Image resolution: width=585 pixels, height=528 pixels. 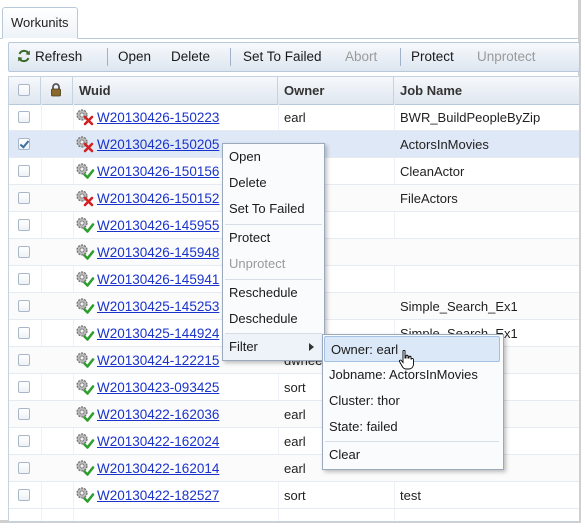 What do you see at coordinates (175, 90) in the screenshot?
I see `wuid-column-header: Wuid` at bounding box center [175, 90].